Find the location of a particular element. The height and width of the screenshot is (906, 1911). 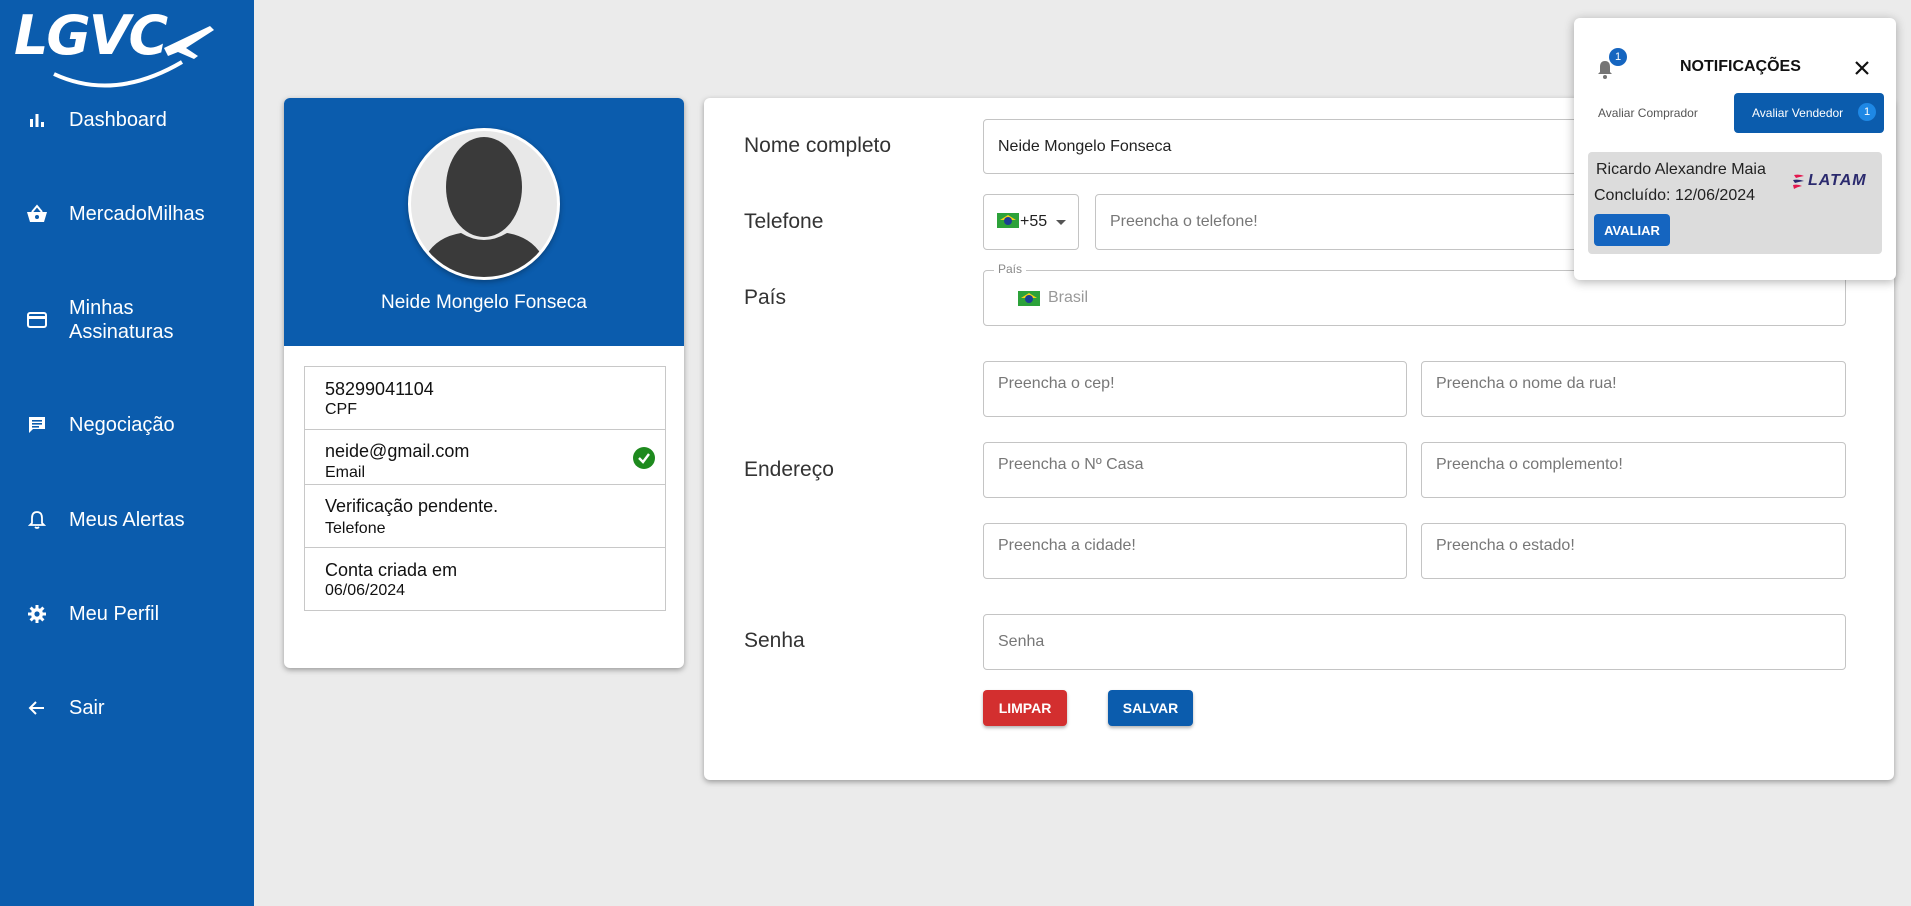

sidebar-item-label: Dashboard is located at coordinates (118, 120).